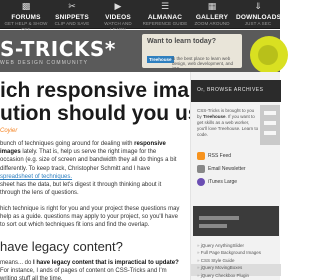  Describe the element at coordinates (258, 7) in the screenshot. I see `download-icon: ⇓` at that location.